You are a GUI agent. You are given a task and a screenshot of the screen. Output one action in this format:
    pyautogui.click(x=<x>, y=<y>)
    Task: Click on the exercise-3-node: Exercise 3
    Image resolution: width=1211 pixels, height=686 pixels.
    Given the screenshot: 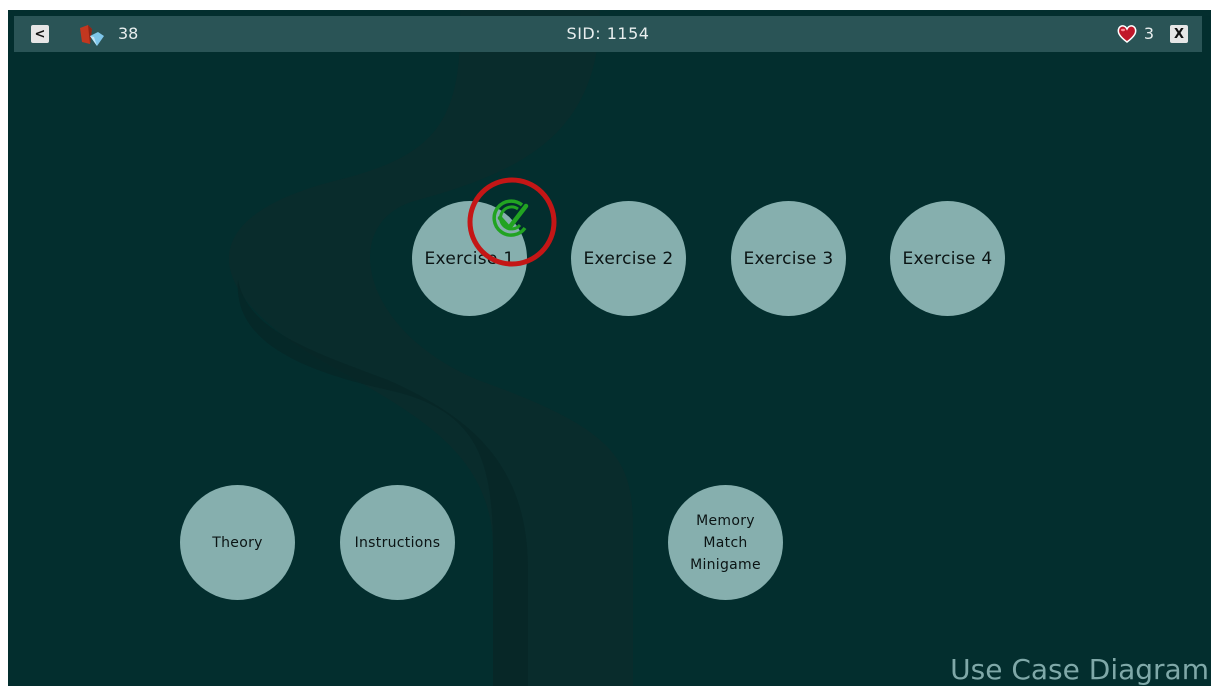 What is the action you would take?
    pyautogui.click(x=788, y=258)
    